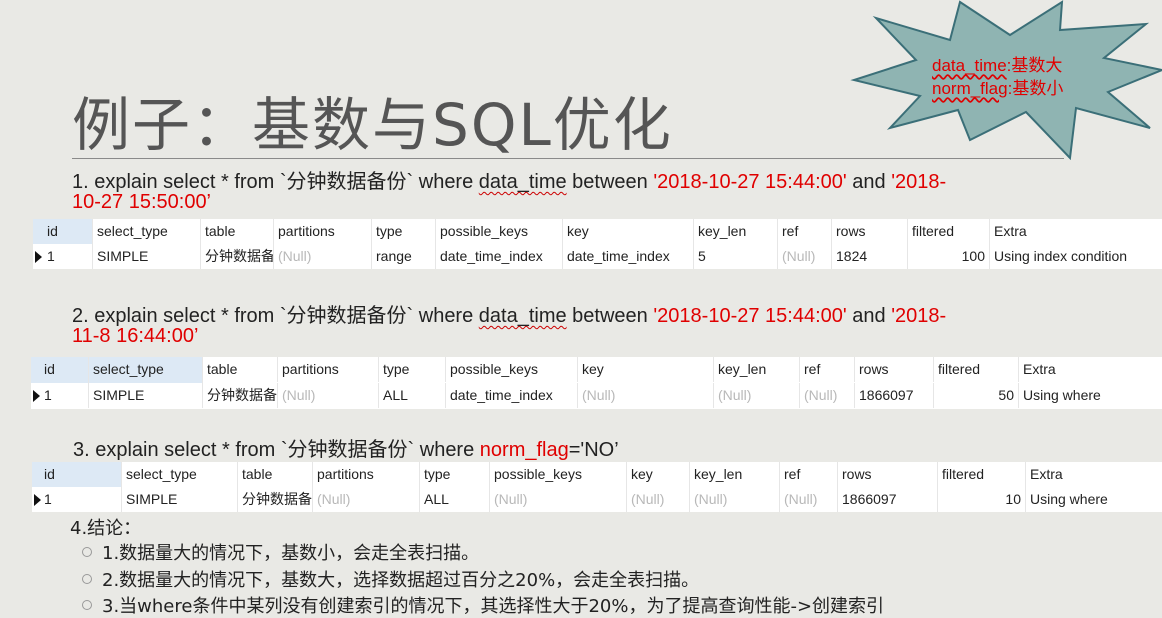 This screenshot has width=1162, height=618. What do you see at coordinates (982, 499) in the screenshot?
I see `cell-filtered: 10` at bounding box center [982, 499].